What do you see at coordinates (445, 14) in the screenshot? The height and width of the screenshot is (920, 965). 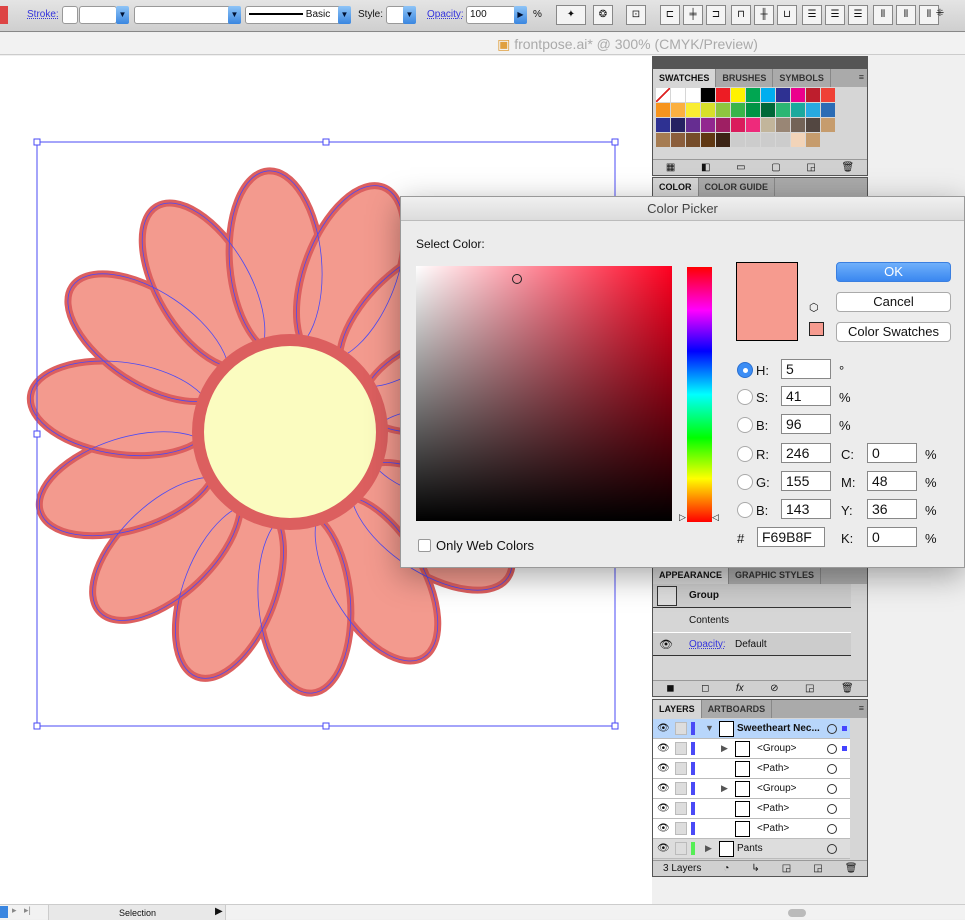 I see `opacity-label: Opacity:` at bounding box center [445, 14].